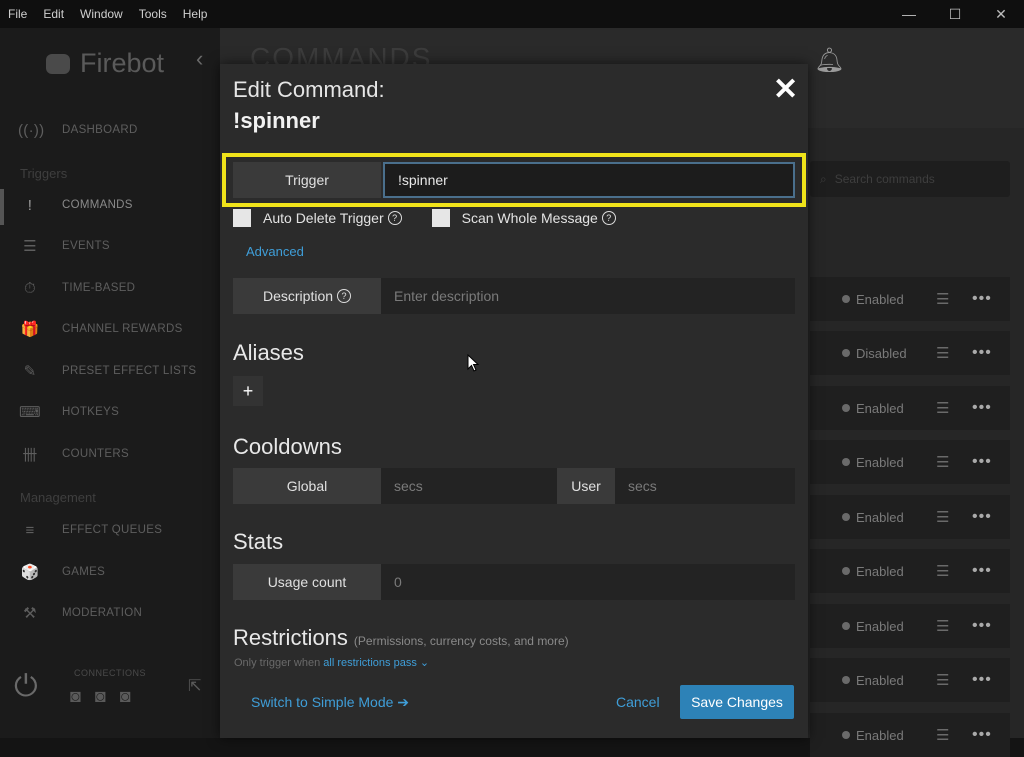 The image size is (1024, 757). What do you see at coordinates (737, 702) in the screenshot?
I see `save-button: Save Changes` at bounding box center [737, 702].